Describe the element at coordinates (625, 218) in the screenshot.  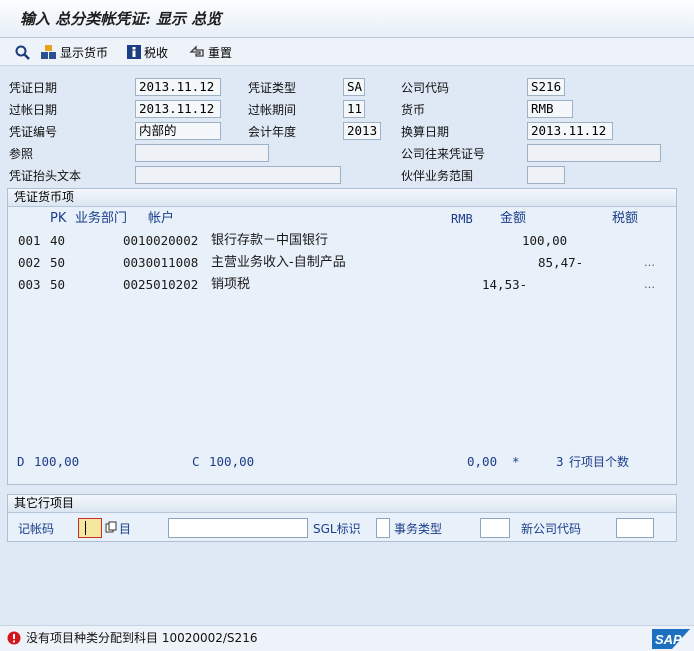
I see `col-tax: 税额` at that location.